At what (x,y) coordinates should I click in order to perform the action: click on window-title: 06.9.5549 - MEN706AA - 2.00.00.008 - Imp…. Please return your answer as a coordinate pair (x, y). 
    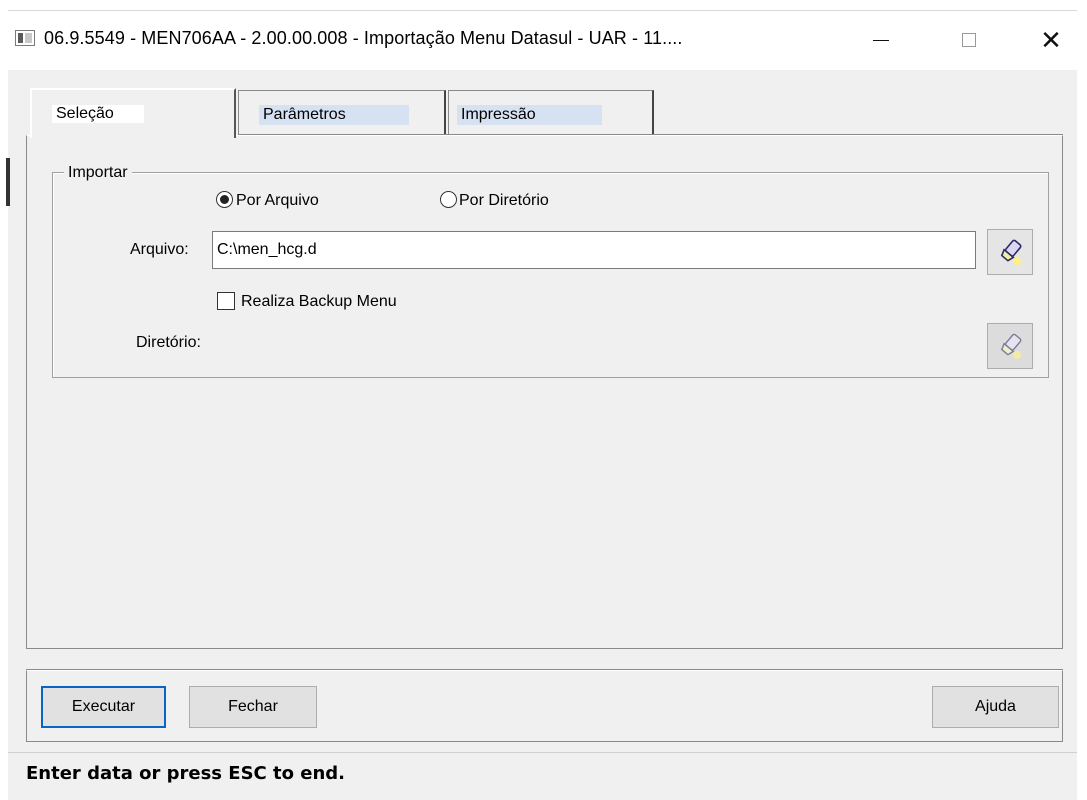
    Looking at the image, I should click on (363, 38).